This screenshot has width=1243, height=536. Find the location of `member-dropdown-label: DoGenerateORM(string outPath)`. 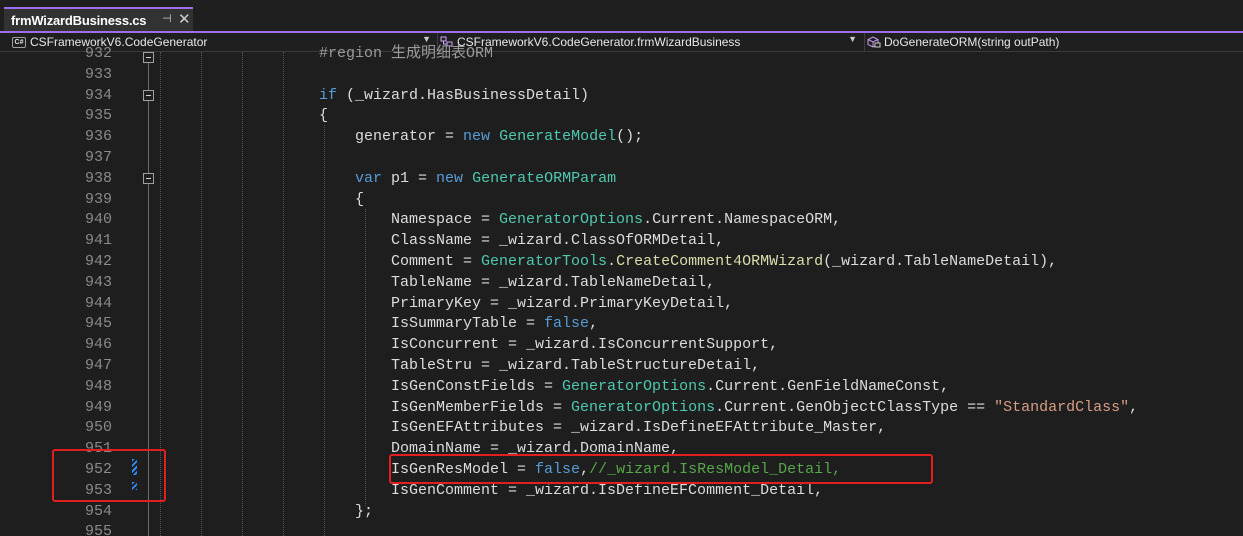

member-dropdown-label: DoGenerateORM(string outPath) is located at coordinates (972, 42).